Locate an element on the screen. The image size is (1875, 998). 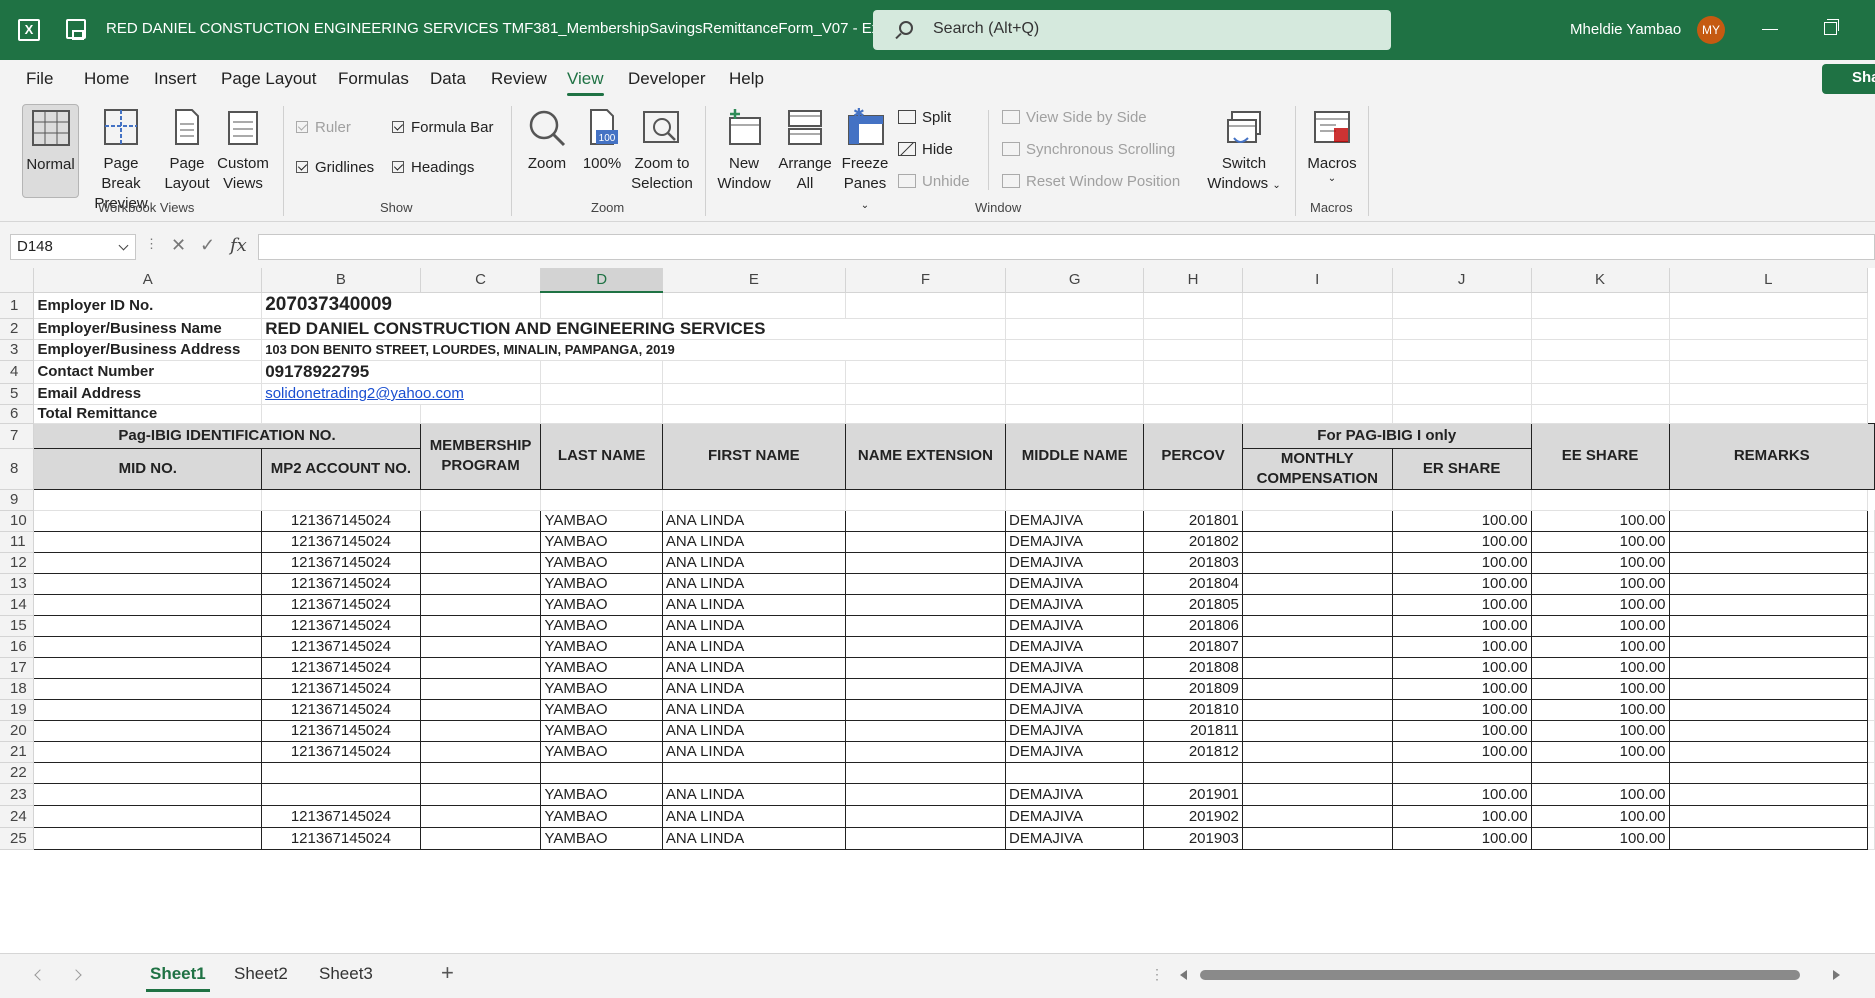
headings-checkbox: Headings is located at coordinates (433, 167).